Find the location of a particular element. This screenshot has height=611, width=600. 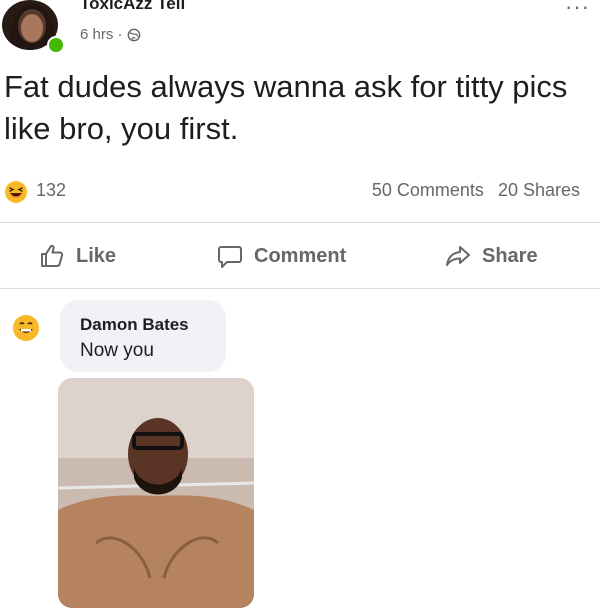

comment-bubble: Damon Bates Now you is located at coordinates (143, 336).